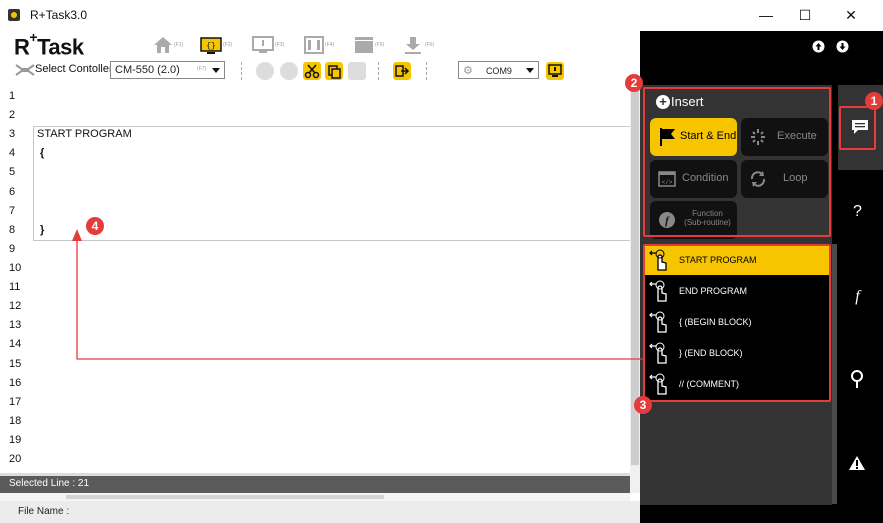  What do you see at coordinates (289, 71) in the screenshot?
I see `redo-icon` at bounding box center [289, 71].